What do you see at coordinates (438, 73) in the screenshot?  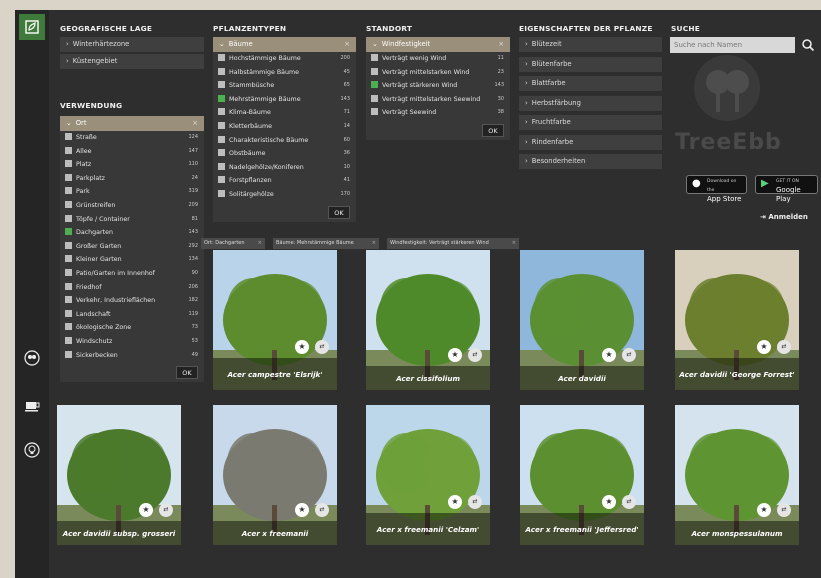 I see `filter-option: Verträgt mittelstarken Wind 23` at bounding box center [438, 73].